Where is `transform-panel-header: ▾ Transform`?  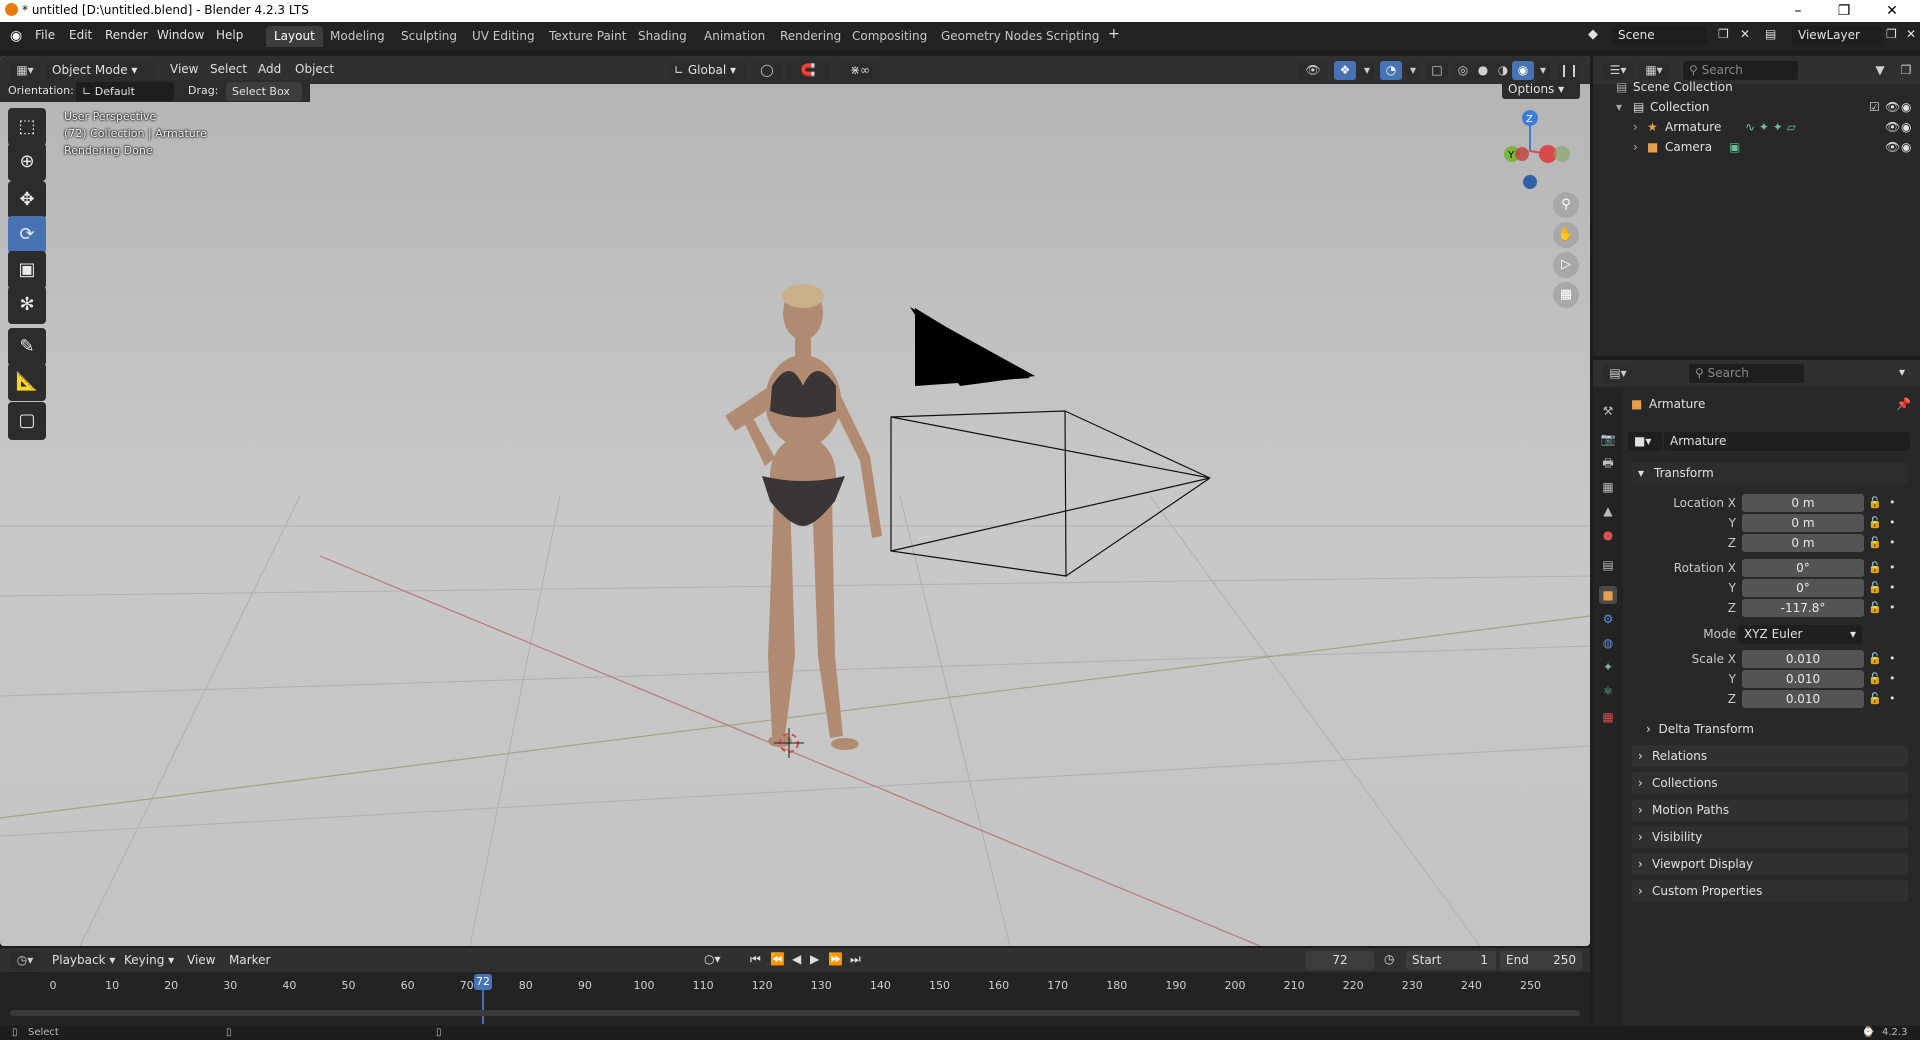
transform-panel-header: ▾ Transform is located at coordinates (1770, 473).